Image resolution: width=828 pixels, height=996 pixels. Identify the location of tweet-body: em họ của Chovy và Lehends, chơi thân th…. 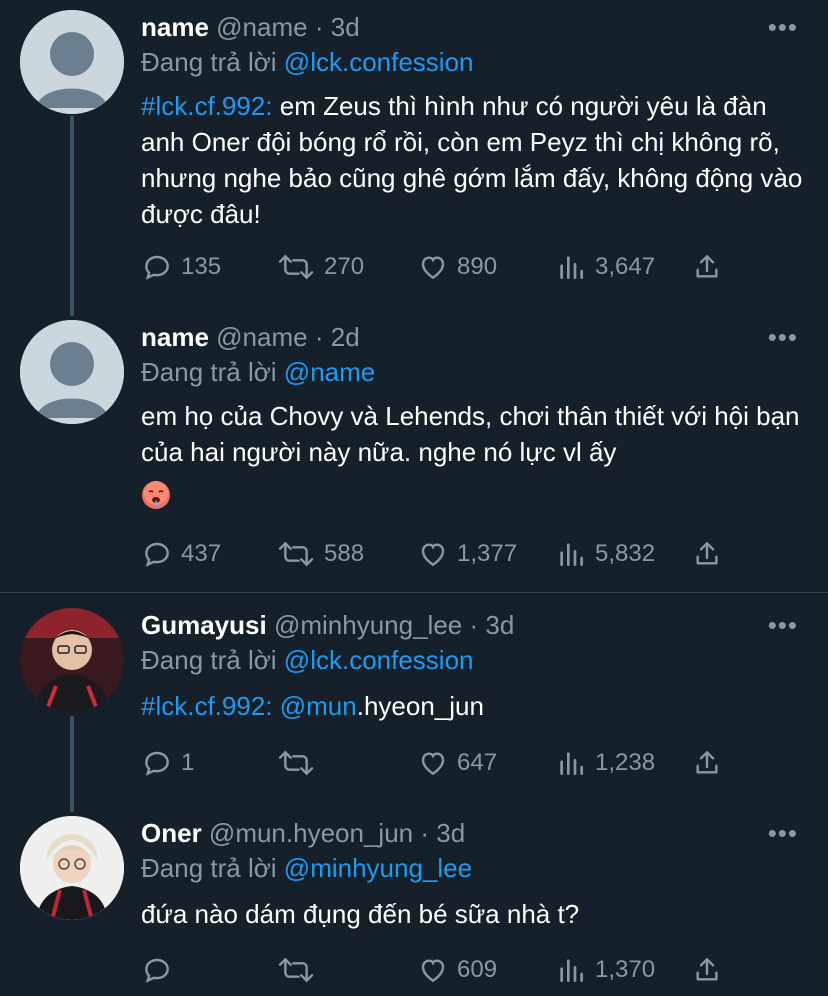
(470, 434).